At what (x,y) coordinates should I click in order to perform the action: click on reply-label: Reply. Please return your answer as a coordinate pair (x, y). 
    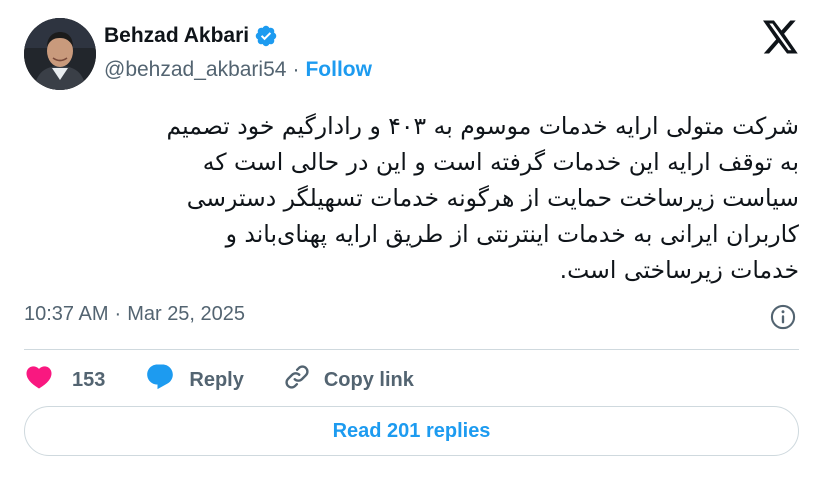
    Looking at the image, I should click on (216, 379).